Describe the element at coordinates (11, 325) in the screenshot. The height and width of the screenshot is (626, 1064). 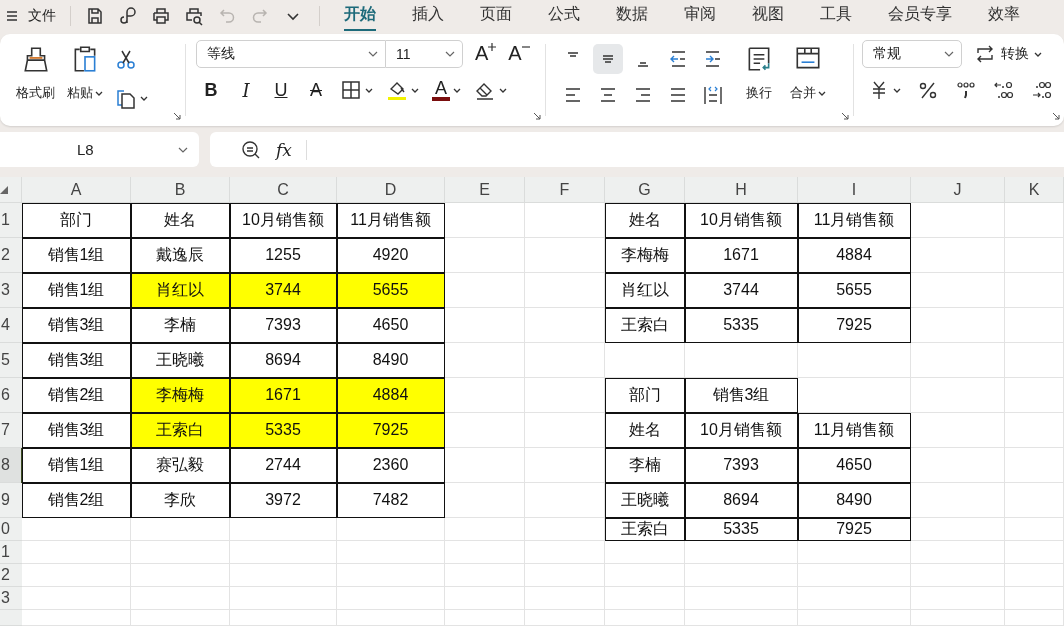
I see `row-header: 4` at that location.